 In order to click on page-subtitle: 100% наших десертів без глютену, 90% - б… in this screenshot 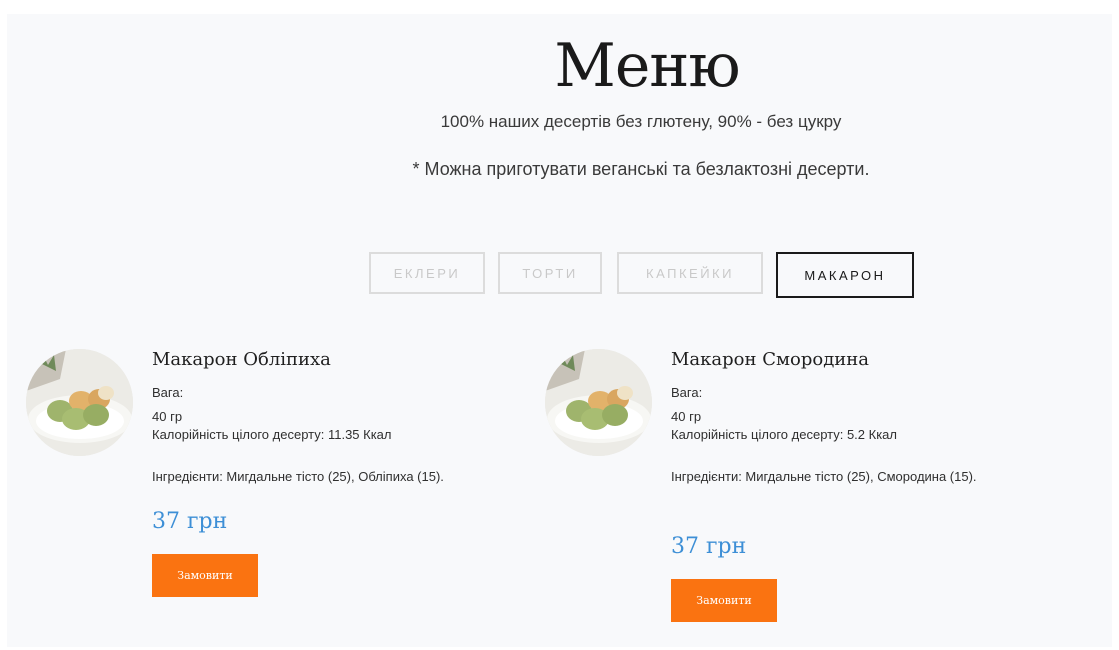, I will do `click(641, 121)`.